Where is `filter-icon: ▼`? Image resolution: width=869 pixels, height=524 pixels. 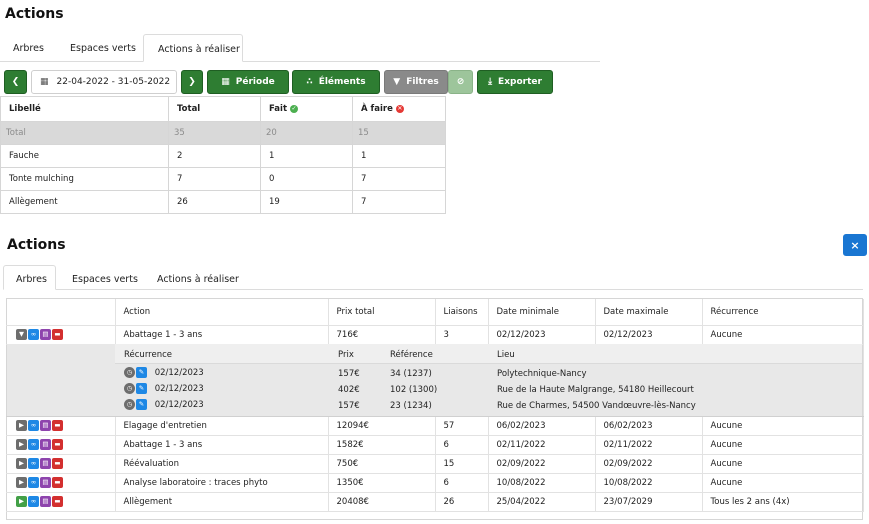
filter-icon: ▼ is located at coordinates (397, 81).